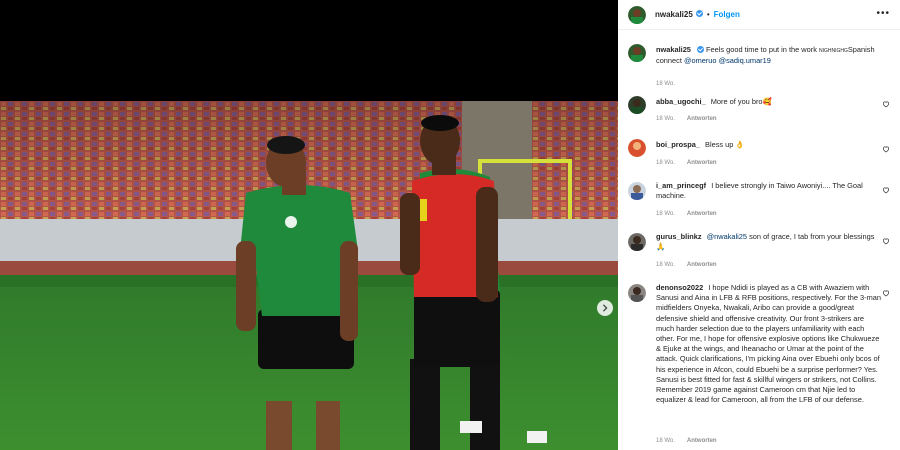 The width and height of the screenshot is (900, 450). I want to click on post-header: nwakali25 • Folgen •••, so click(759, 15).